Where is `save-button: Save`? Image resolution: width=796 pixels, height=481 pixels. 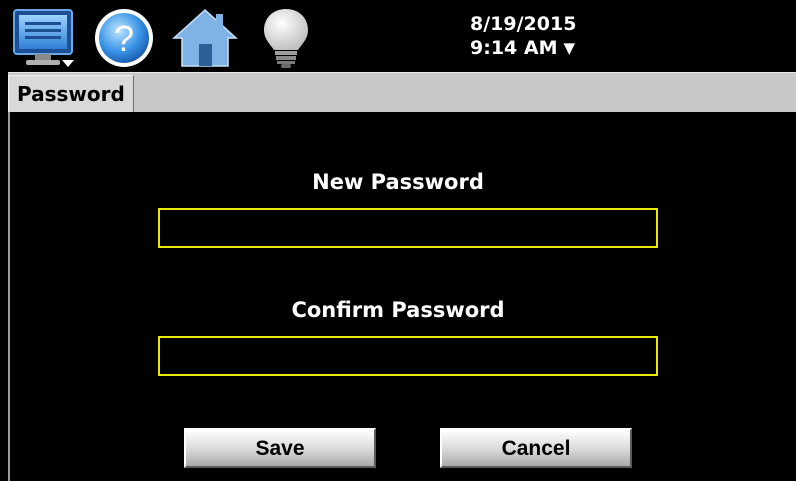
save-button: Save is located at coordinates (280, 448).